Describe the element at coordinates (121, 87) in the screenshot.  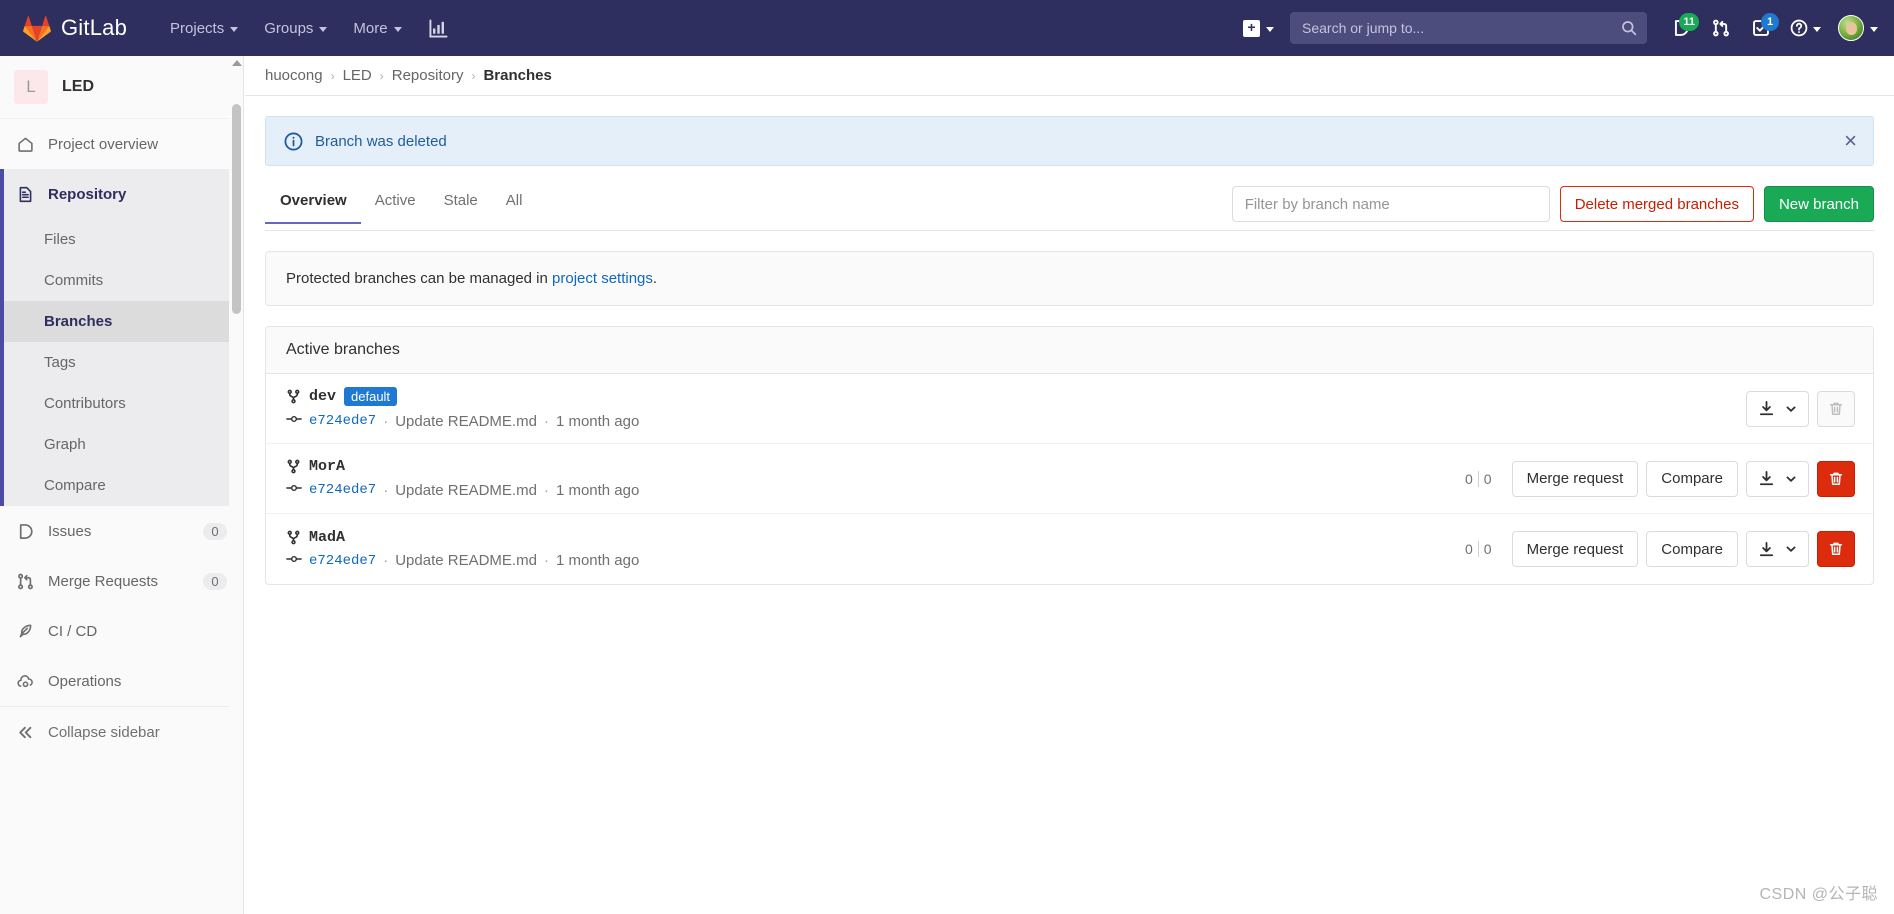
I see `sidebar-project-header: L LED` at that location.